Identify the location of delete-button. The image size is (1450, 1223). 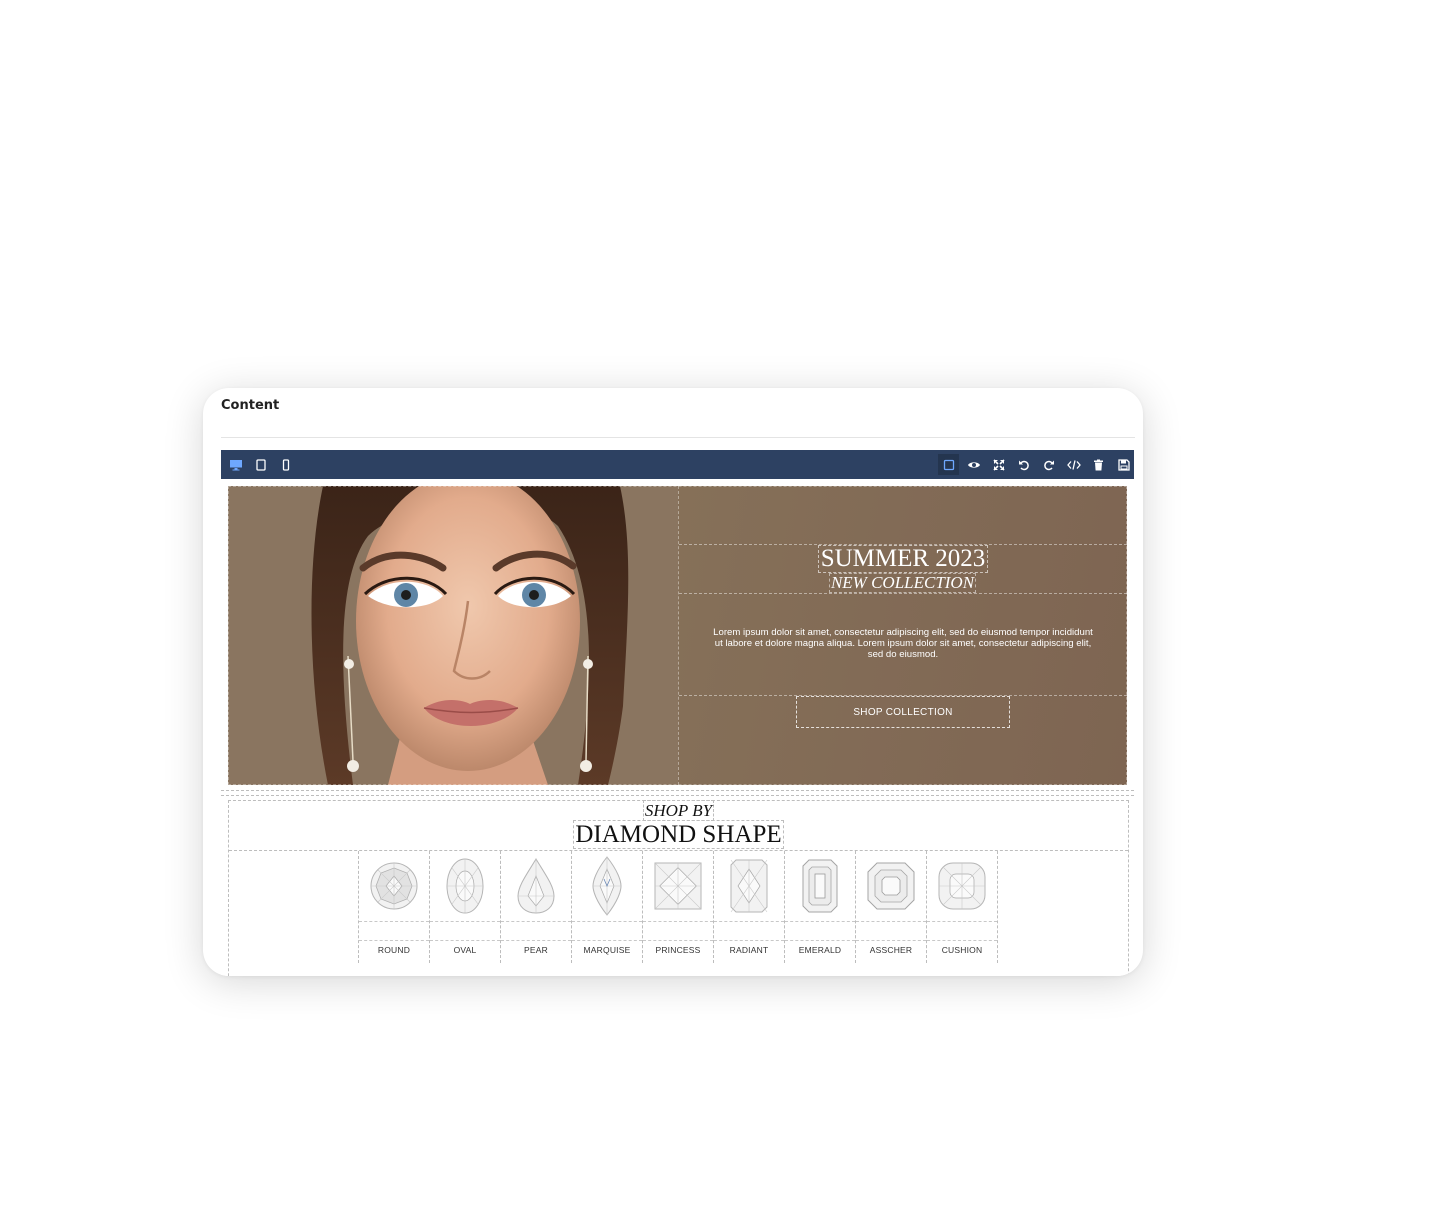
(1098, 464).